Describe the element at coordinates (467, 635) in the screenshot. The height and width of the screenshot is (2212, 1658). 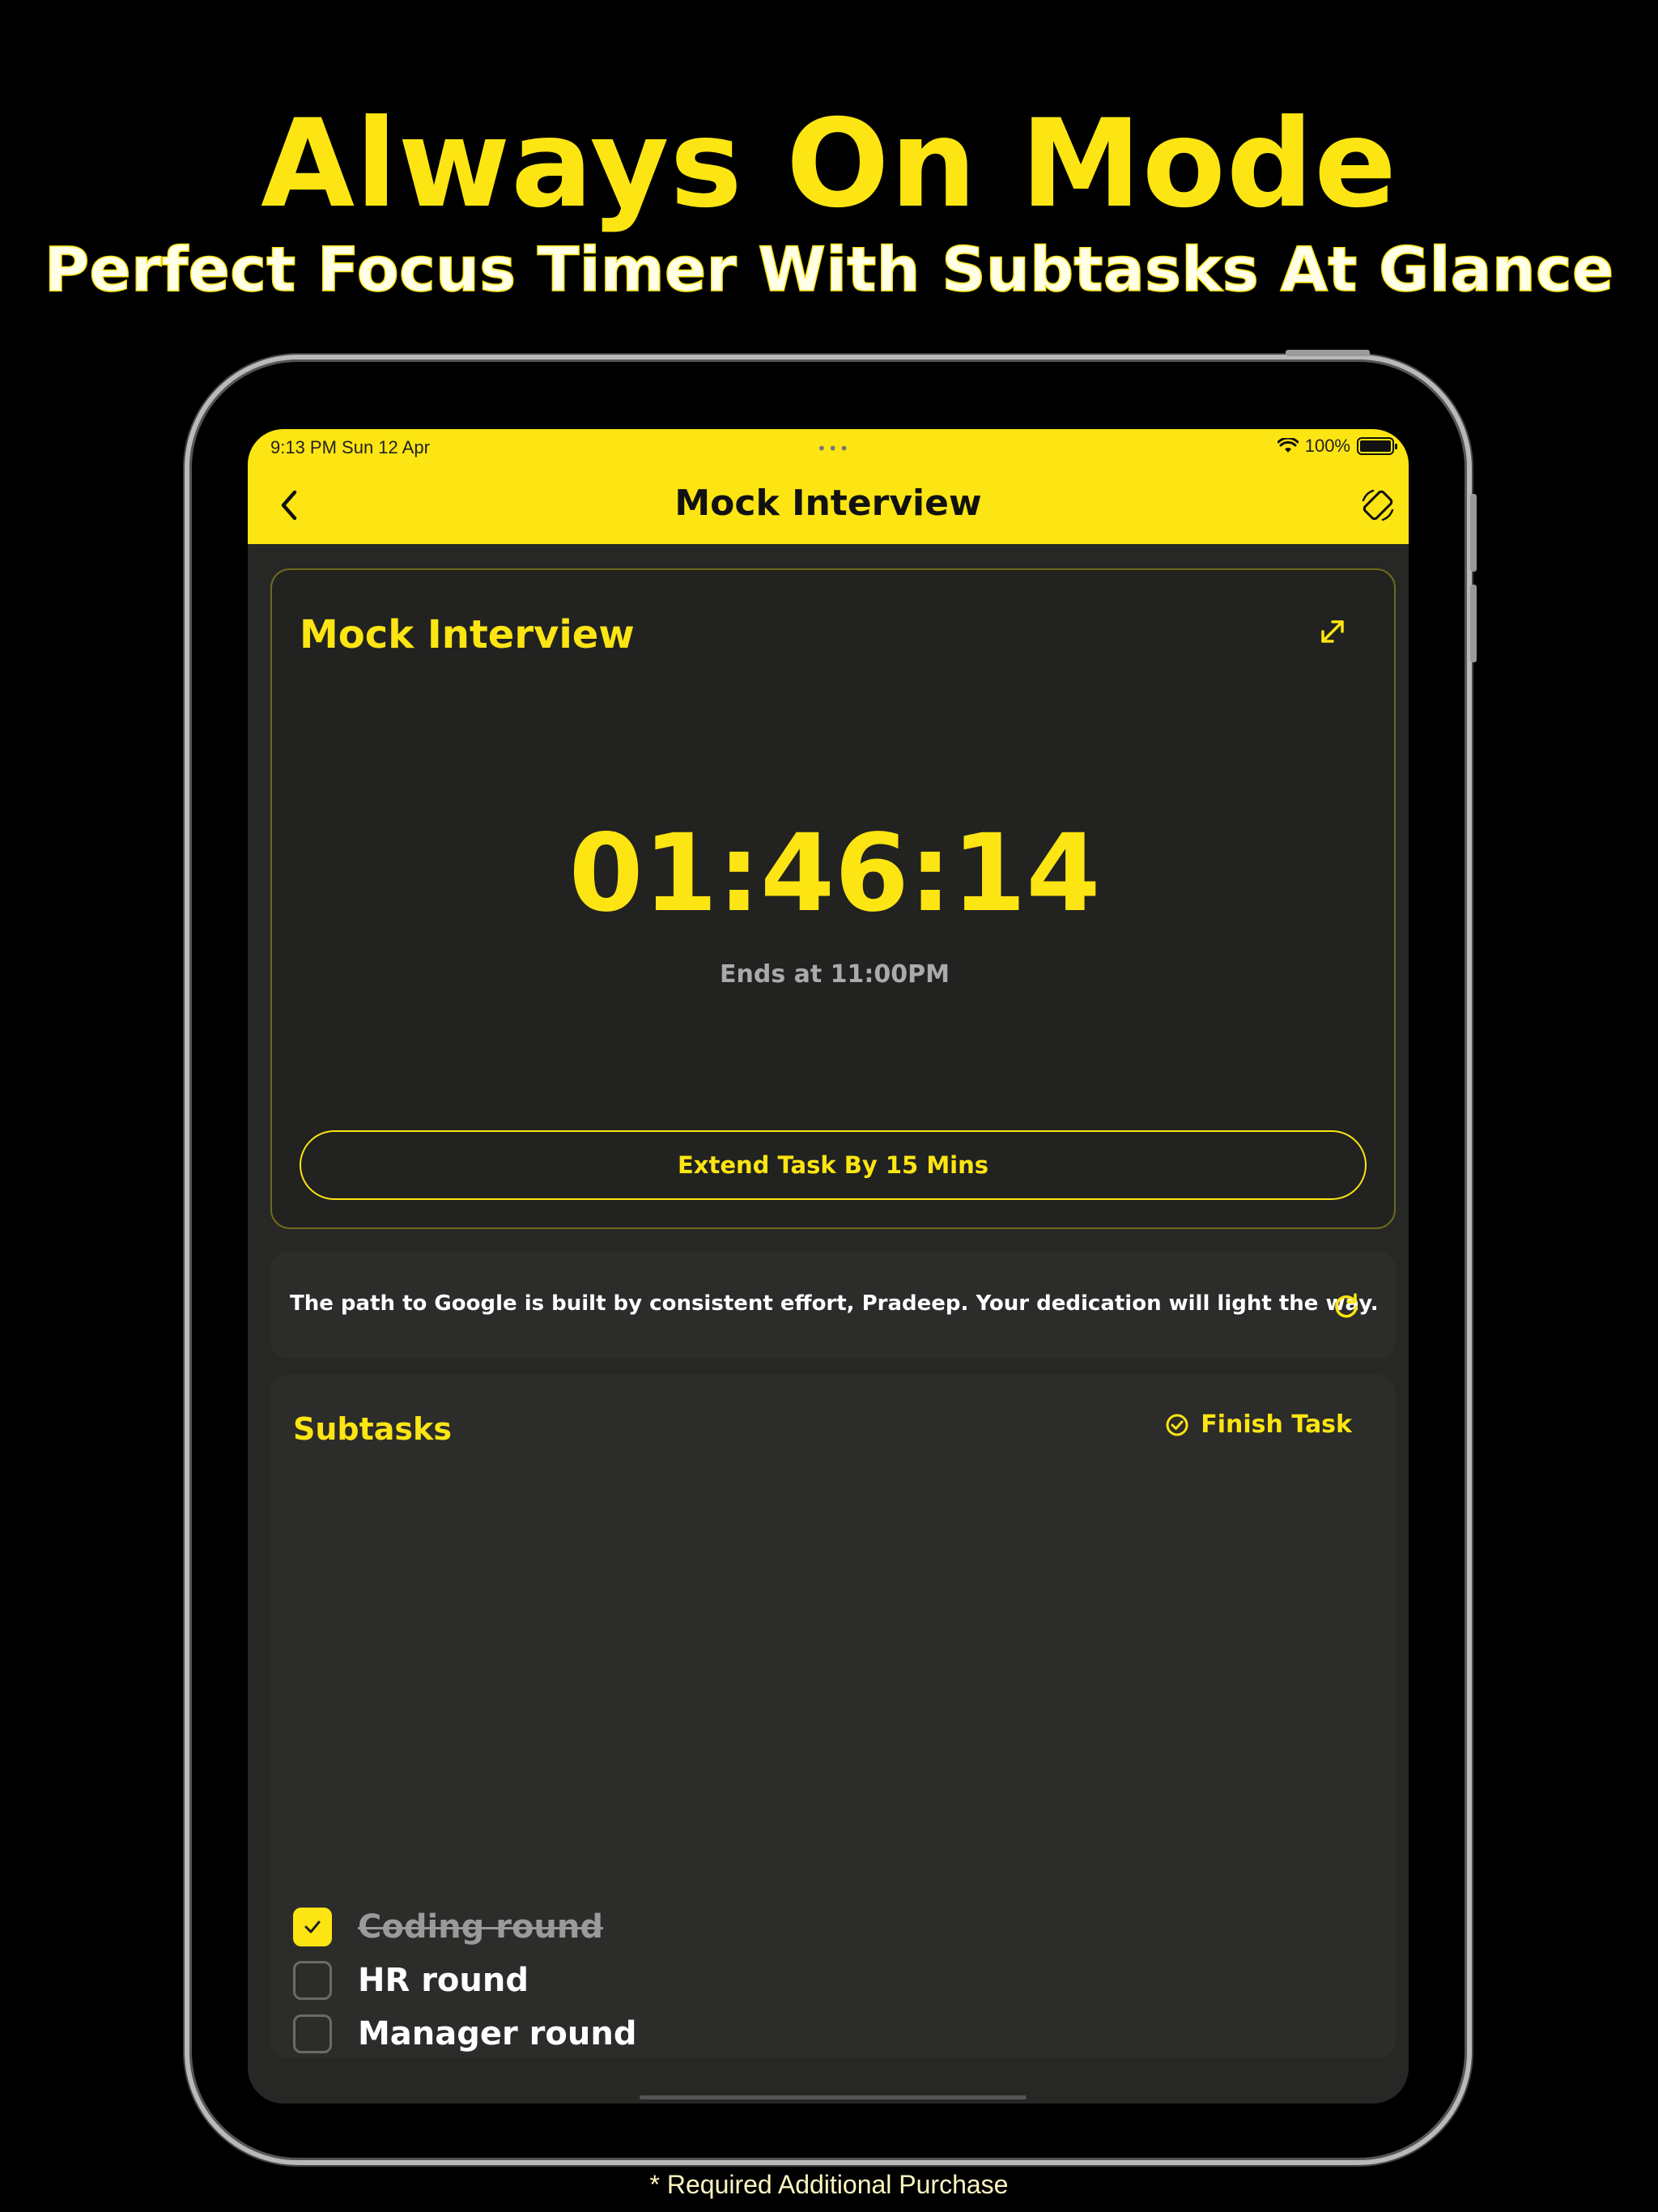
I see `task-title: Mock Interview` at that location.